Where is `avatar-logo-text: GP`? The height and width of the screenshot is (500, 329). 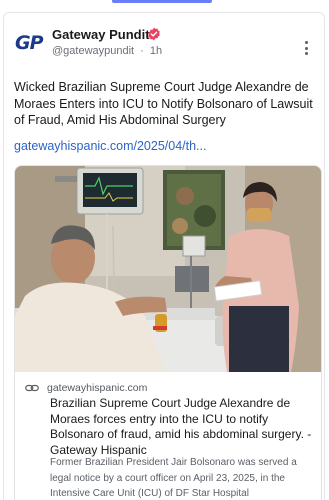 avatar-logo-text: GP is located at coordinates (29, 43).